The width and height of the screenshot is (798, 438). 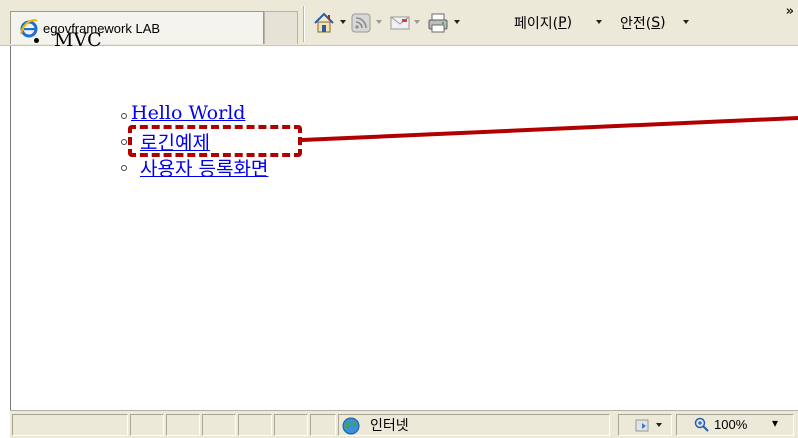 I want to click on status-bar: 인터넷 100% ▾, so click(x=404, y=424).